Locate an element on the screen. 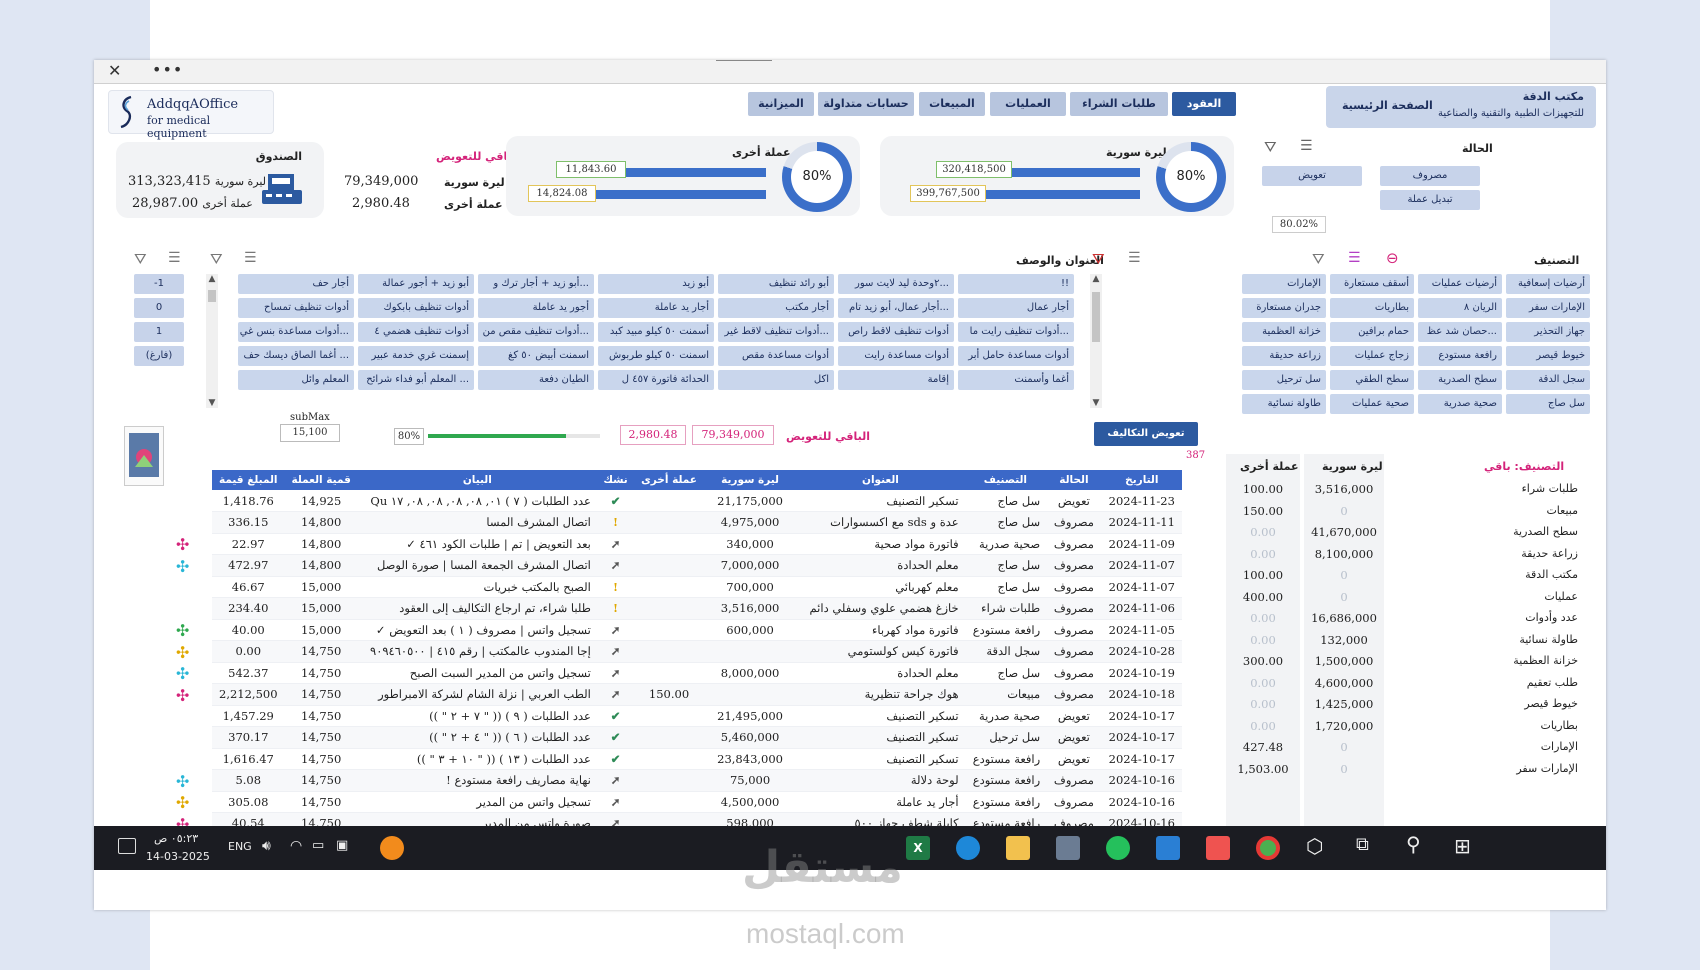  col-amount: المبلغ قيمة is located at coordinates (248, 480).